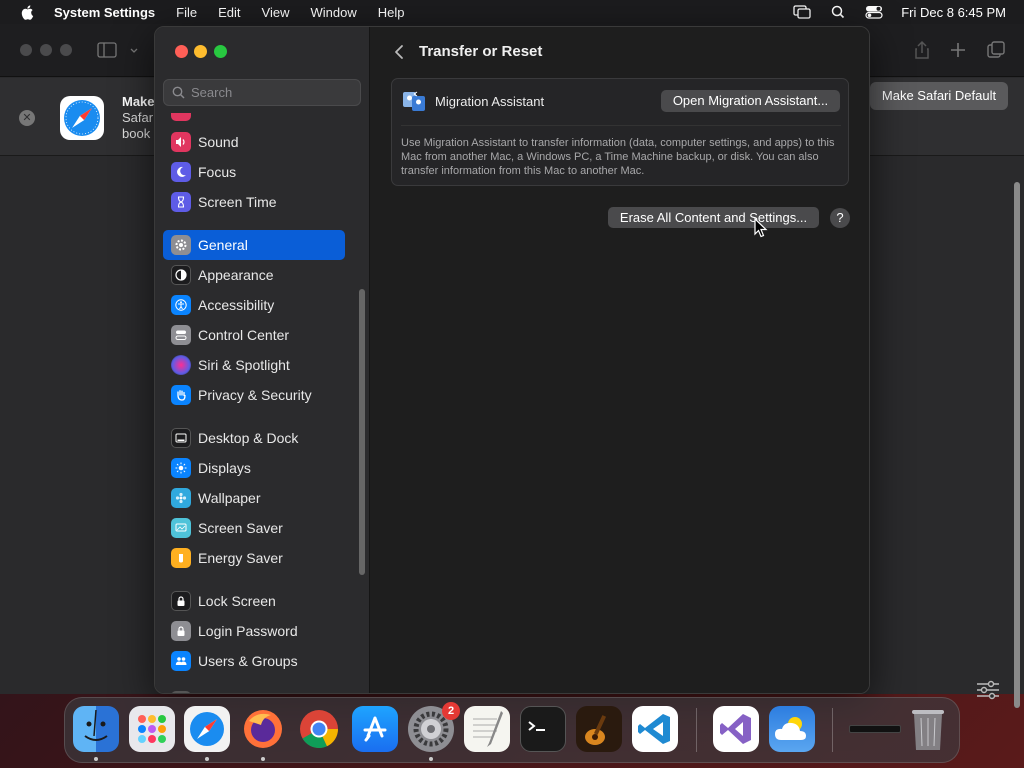 The image size is (1024, 768). Describe the element at coordinates (1017, 445) in the screenshot. I see `safari-scrollbar` at that location.